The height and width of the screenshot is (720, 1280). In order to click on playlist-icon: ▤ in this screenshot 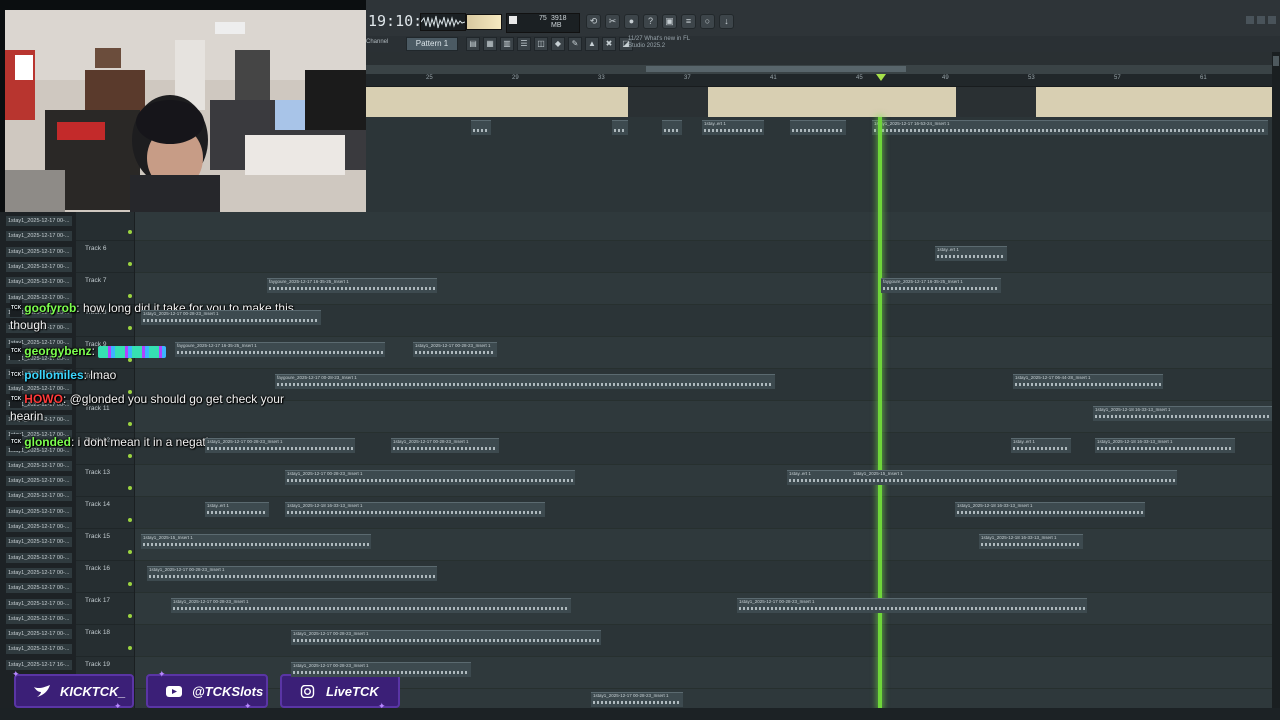, I will do `click(473, 44)`.